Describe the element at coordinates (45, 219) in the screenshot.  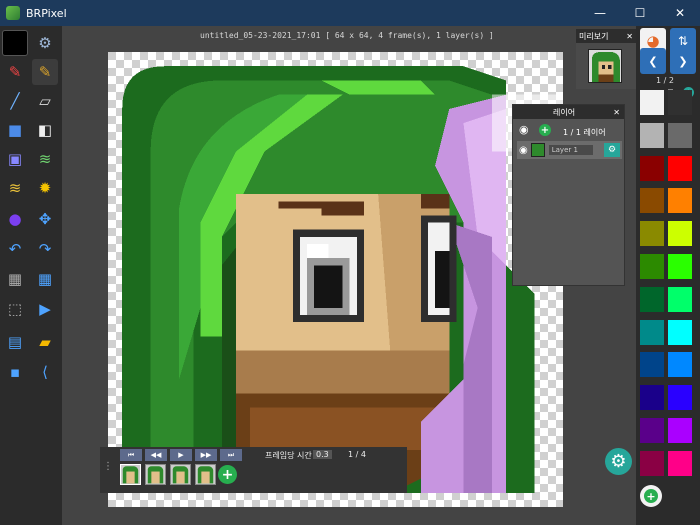
I see `move-icon: ✥` at that location.